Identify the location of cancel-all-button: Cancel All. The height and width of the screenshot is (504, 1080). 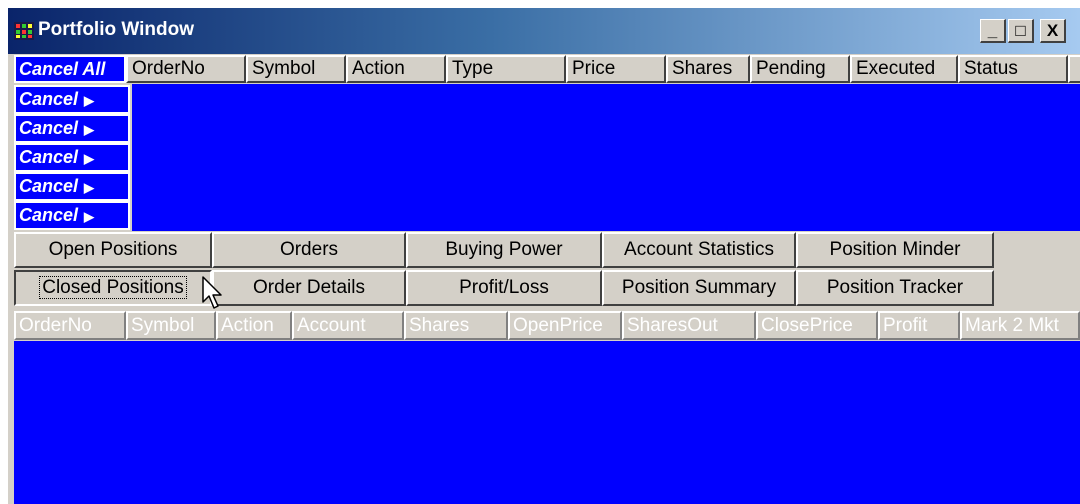
(70, 69).